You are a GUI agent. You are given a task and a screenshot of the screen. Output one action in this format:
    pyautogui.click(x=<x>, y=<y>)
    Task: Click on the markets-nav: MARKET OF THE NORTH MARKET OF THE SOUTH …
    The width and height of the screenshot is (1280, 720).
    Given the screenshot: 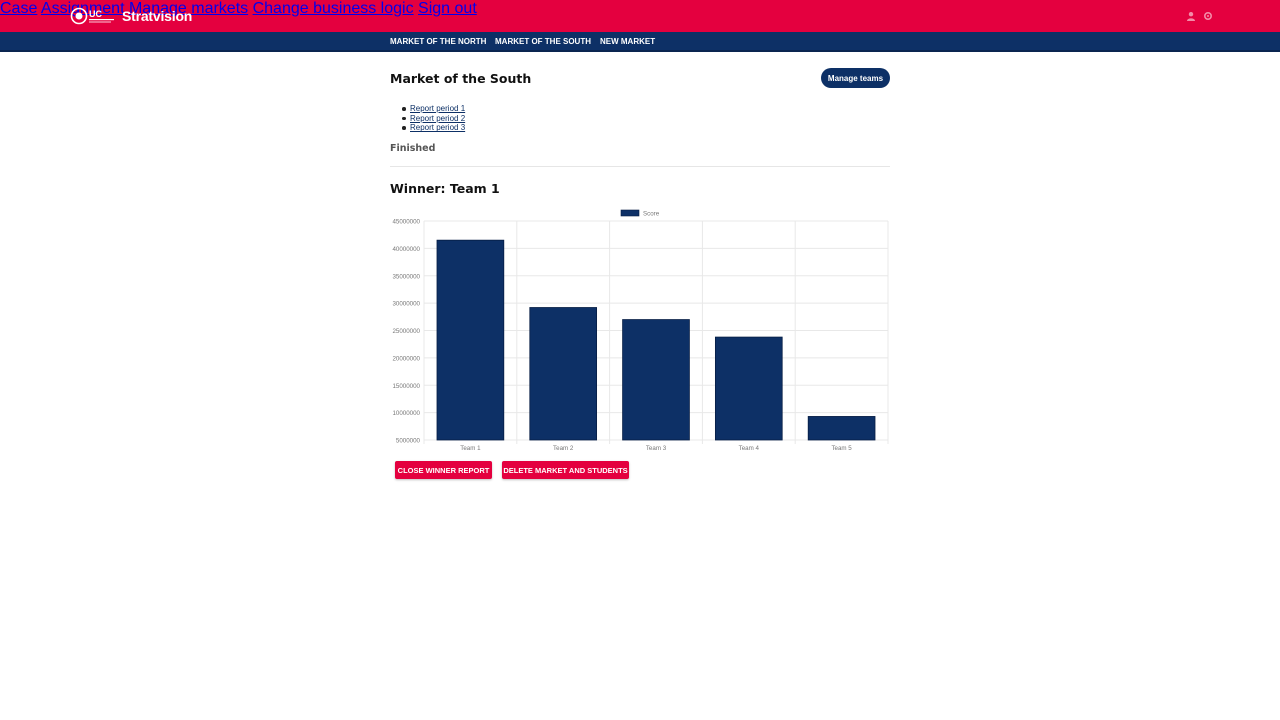 What is the action you would take?
    pyautogui.click(x=640, y=42)
    